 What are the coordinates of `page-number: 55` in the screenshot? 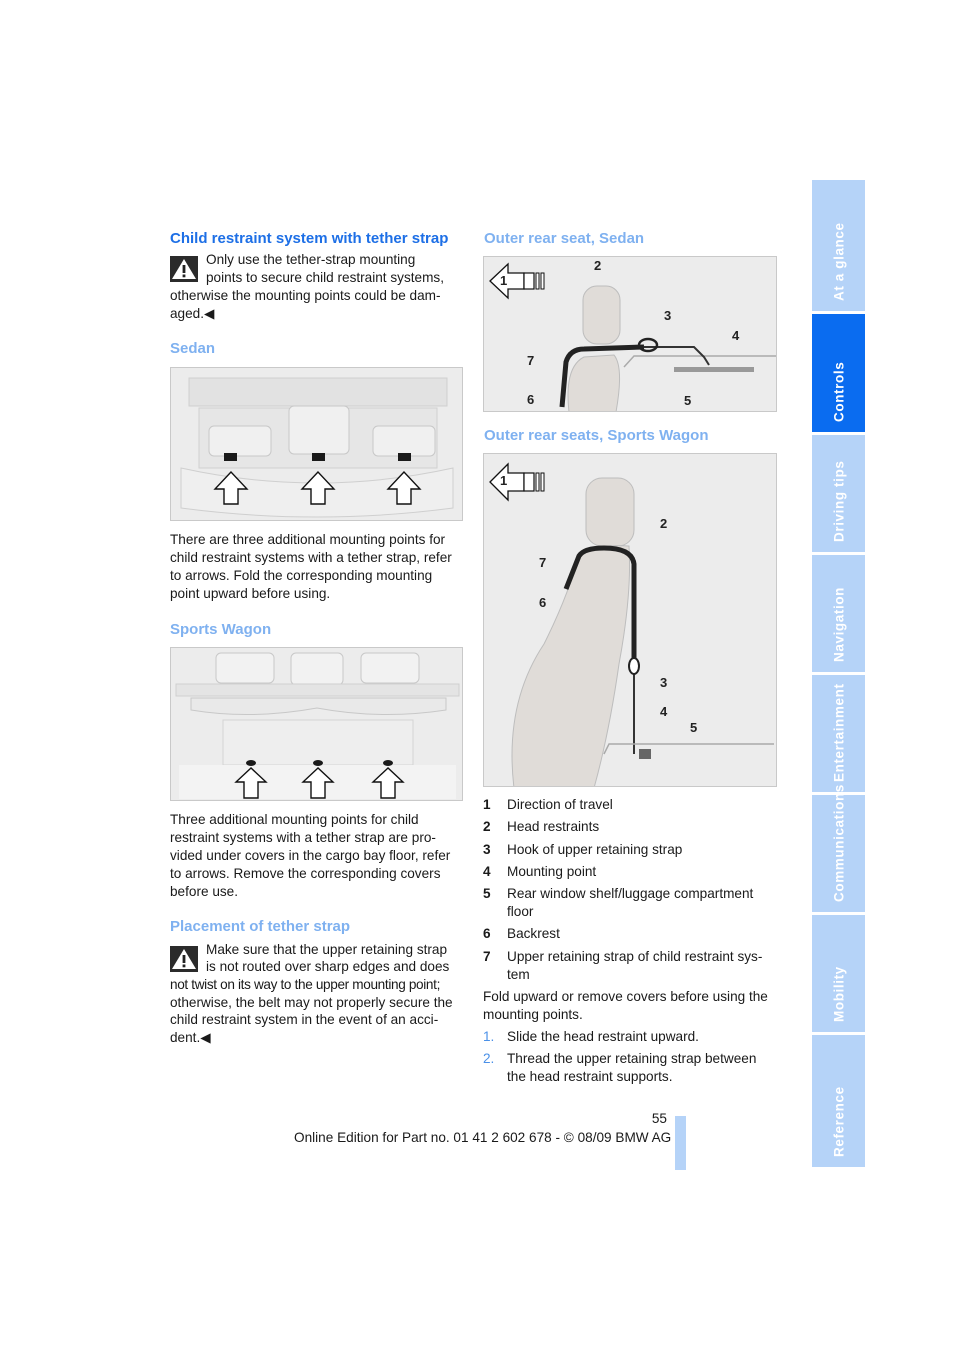 It's located at (659, 1118).